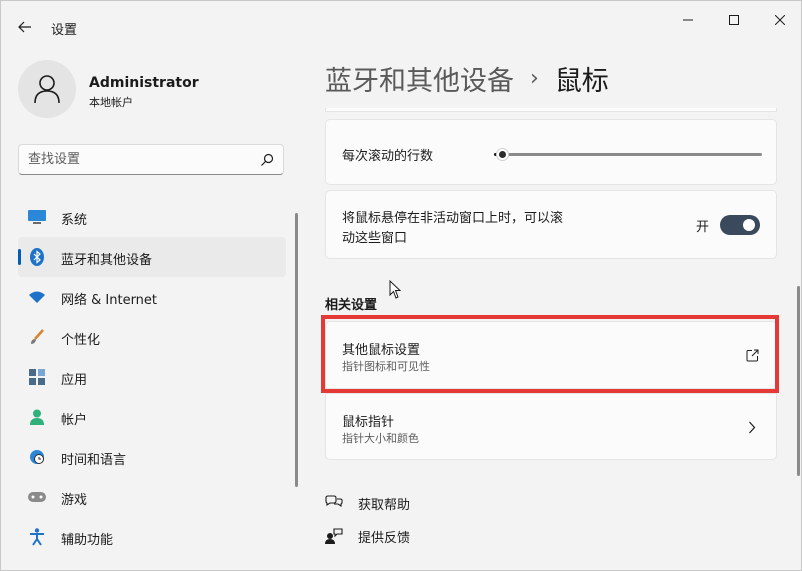  What do you see at coordinates (503, 154) in the screenshot?
I see `scroll-lines-slider-thumb` at bounding box center [503, 154].